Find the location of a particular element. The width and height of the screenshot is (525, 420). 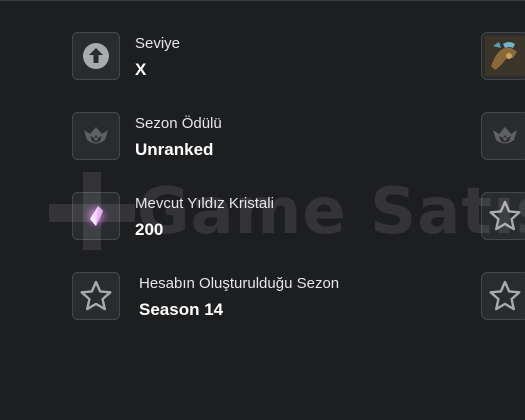

star-crystal-icon is located at coordinates (96, 216).